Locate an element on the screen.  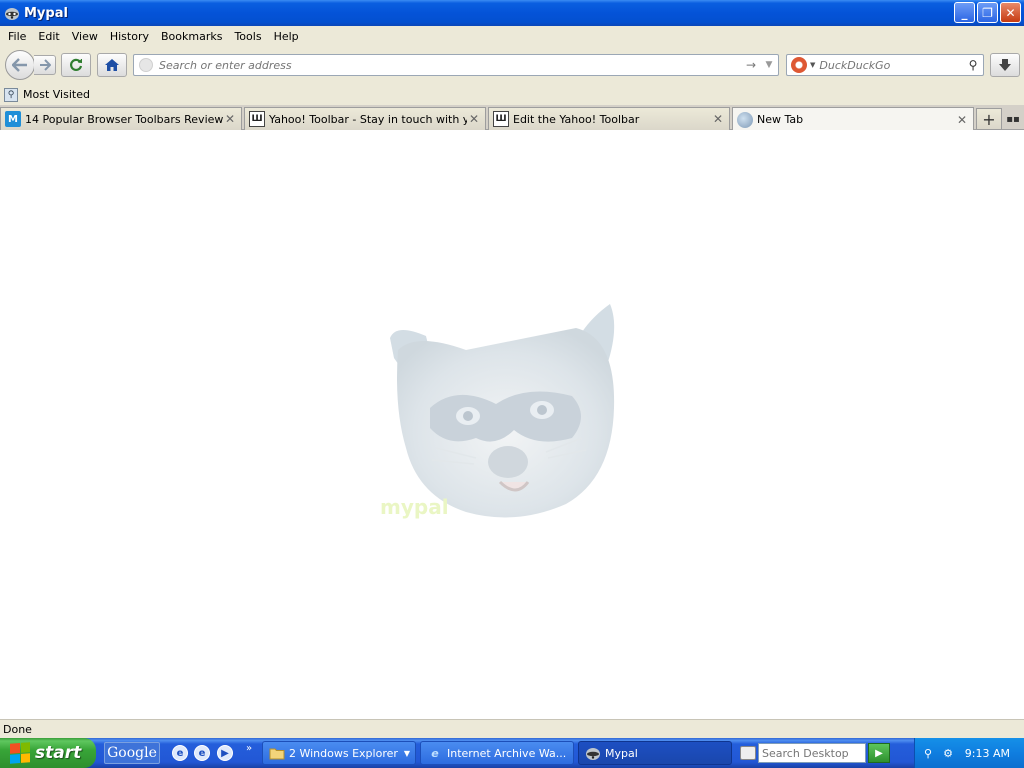
back-button is located at coordinates (20, 65).